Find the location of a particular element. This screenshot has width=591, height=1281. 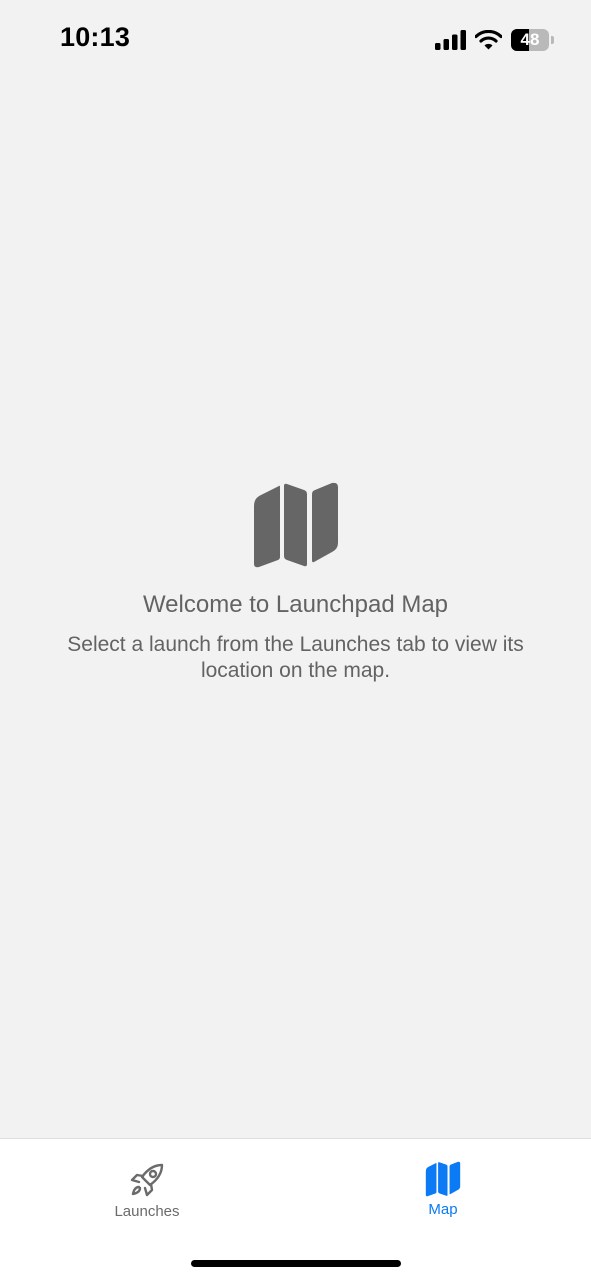

battery-body: 48 is located at coordinates (530, 40).